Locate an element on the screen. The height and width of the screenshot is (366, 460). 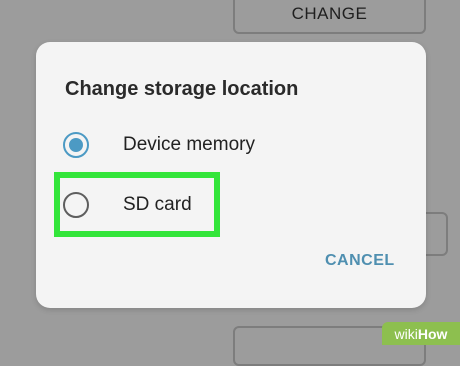
change-button: CHANGE is located at coordinates (329, 17).